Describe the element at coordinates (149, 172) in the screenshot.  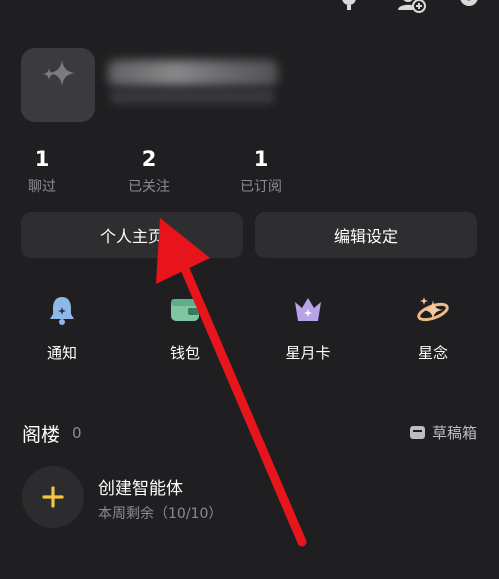
I see `stat-following: 2 已关注` at that location.